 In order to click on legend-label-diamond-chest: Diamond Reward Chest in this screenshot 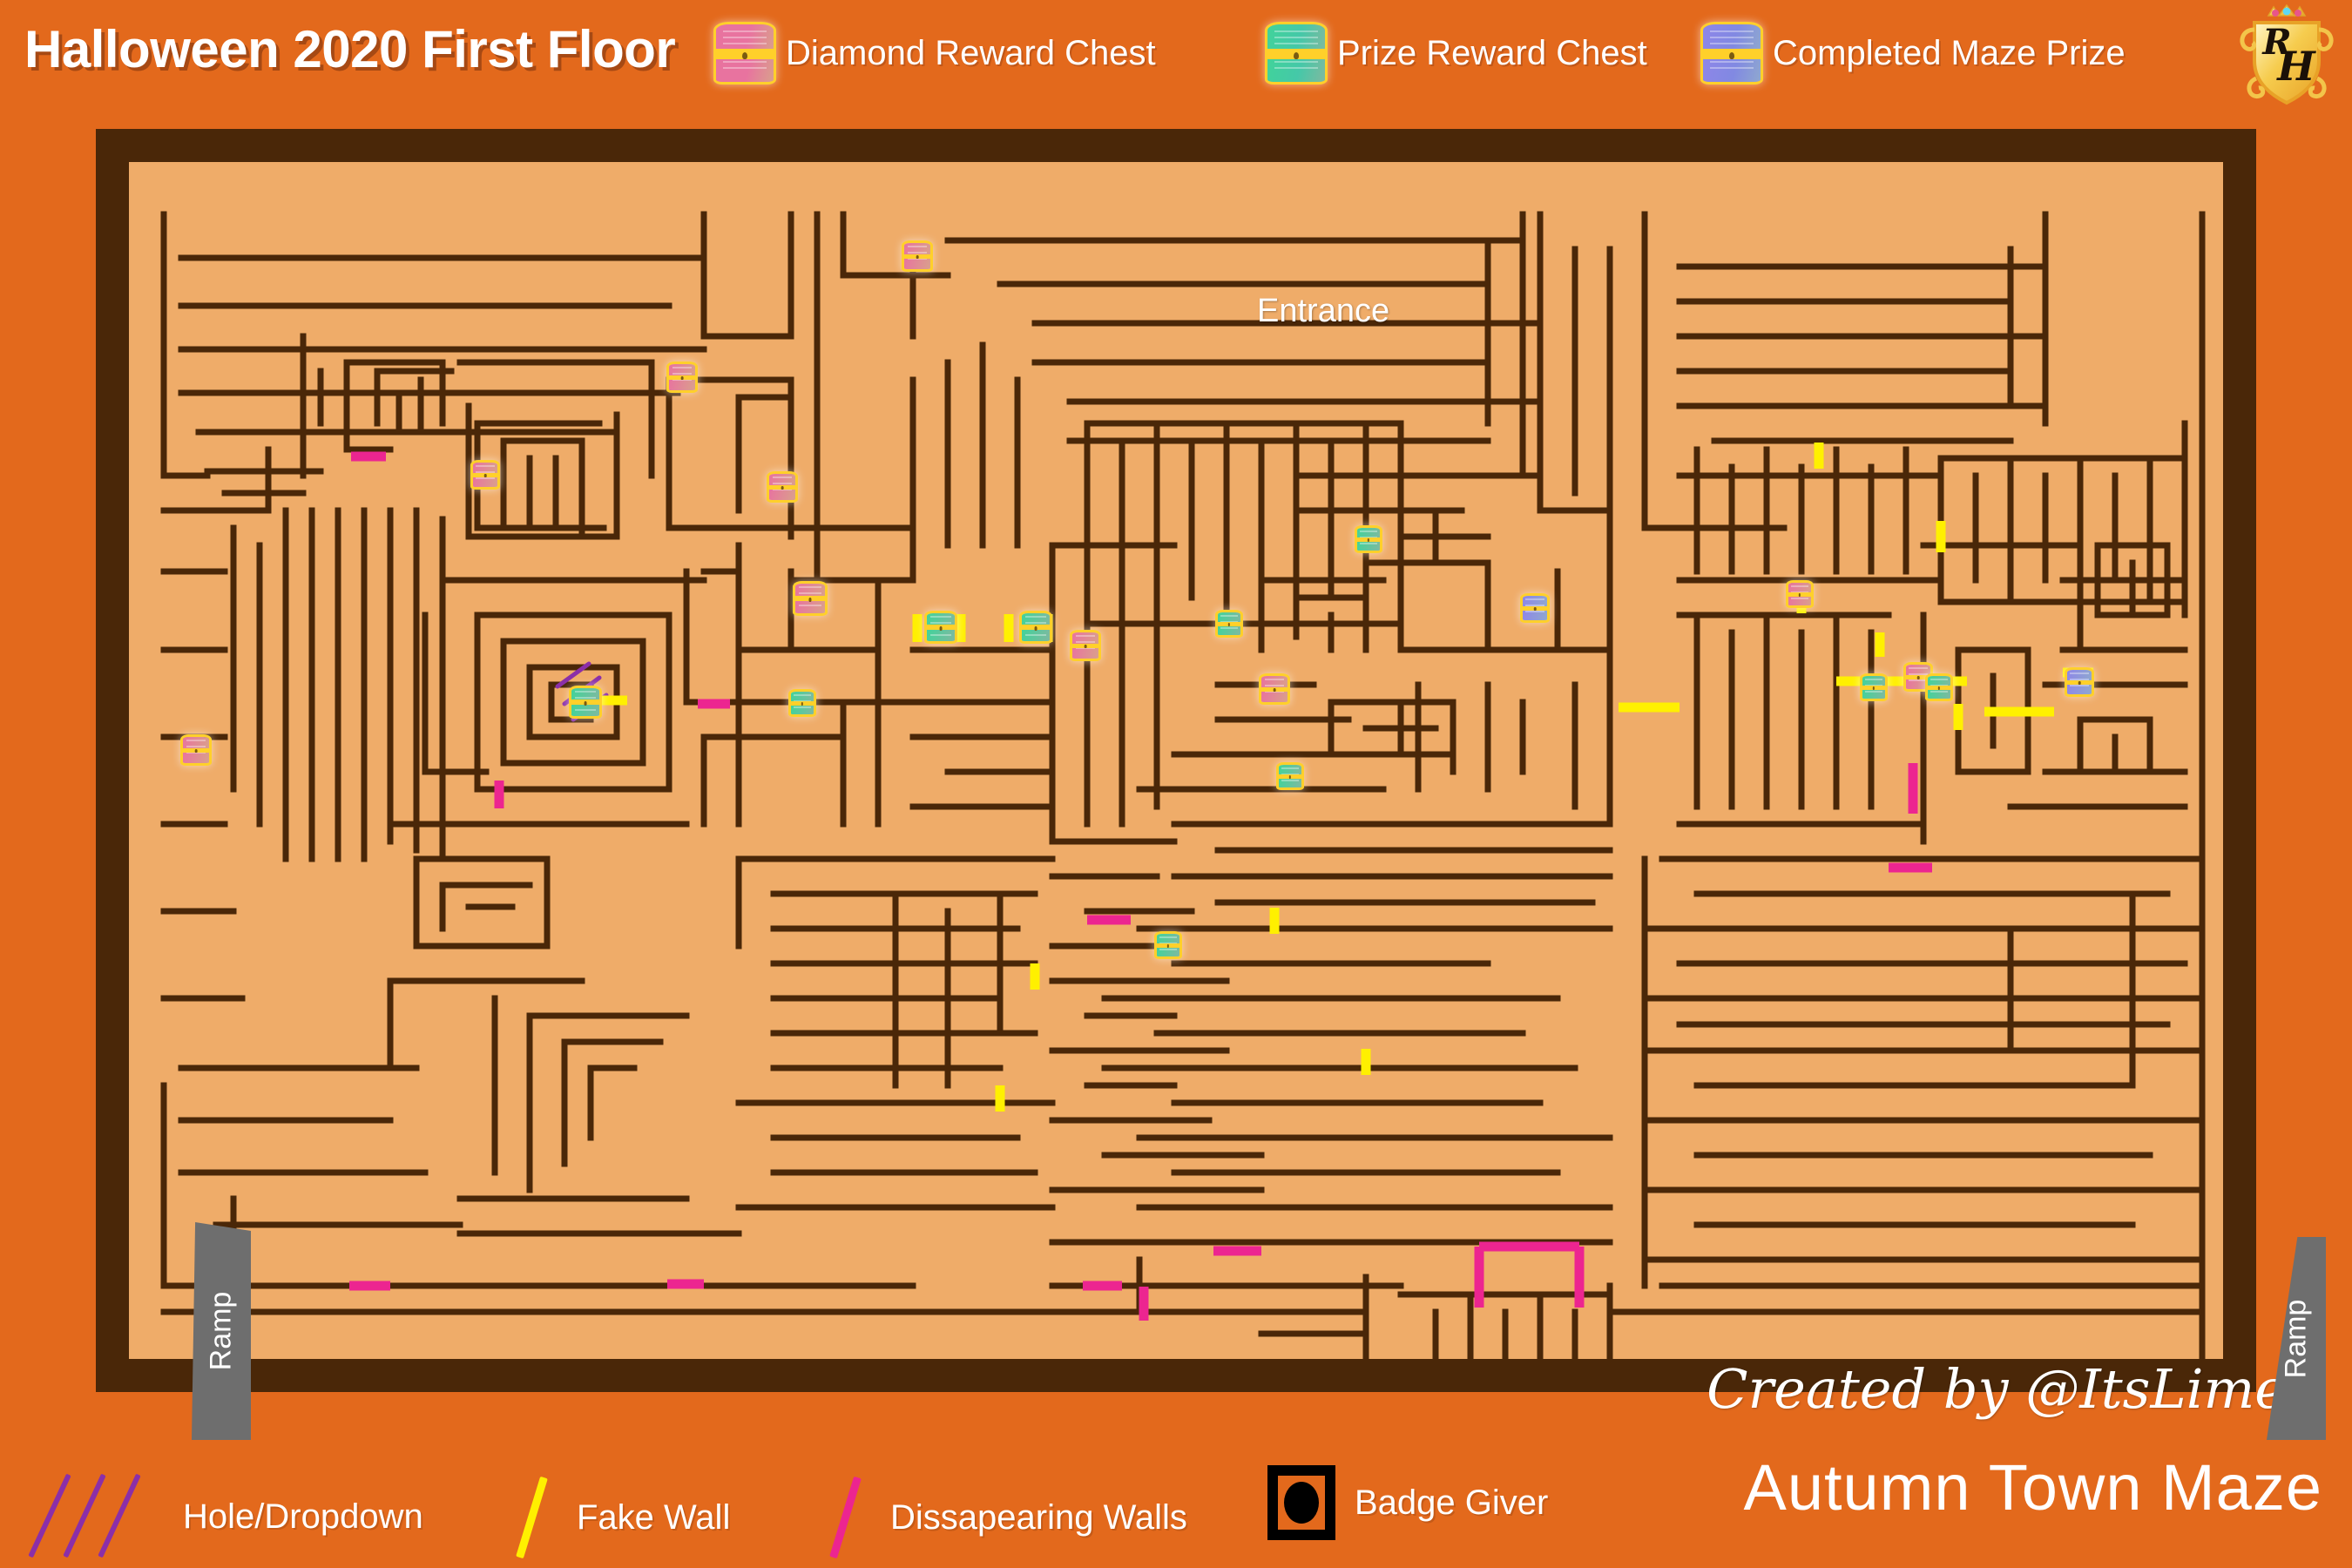, I will do `click(971, 52)`.